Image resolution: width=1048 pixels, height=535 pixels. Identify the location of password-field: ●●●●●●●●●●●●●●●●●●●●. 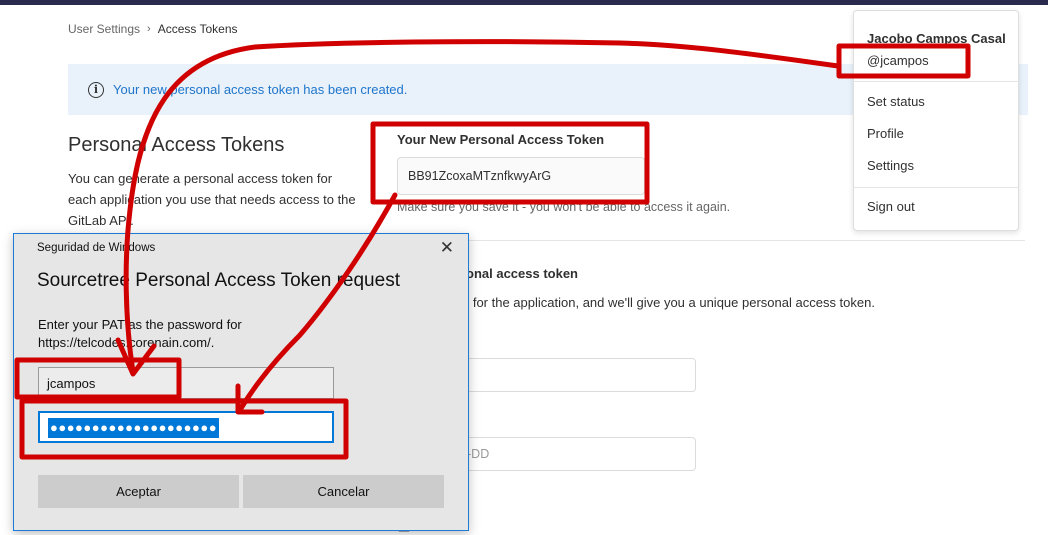
(186, 427).